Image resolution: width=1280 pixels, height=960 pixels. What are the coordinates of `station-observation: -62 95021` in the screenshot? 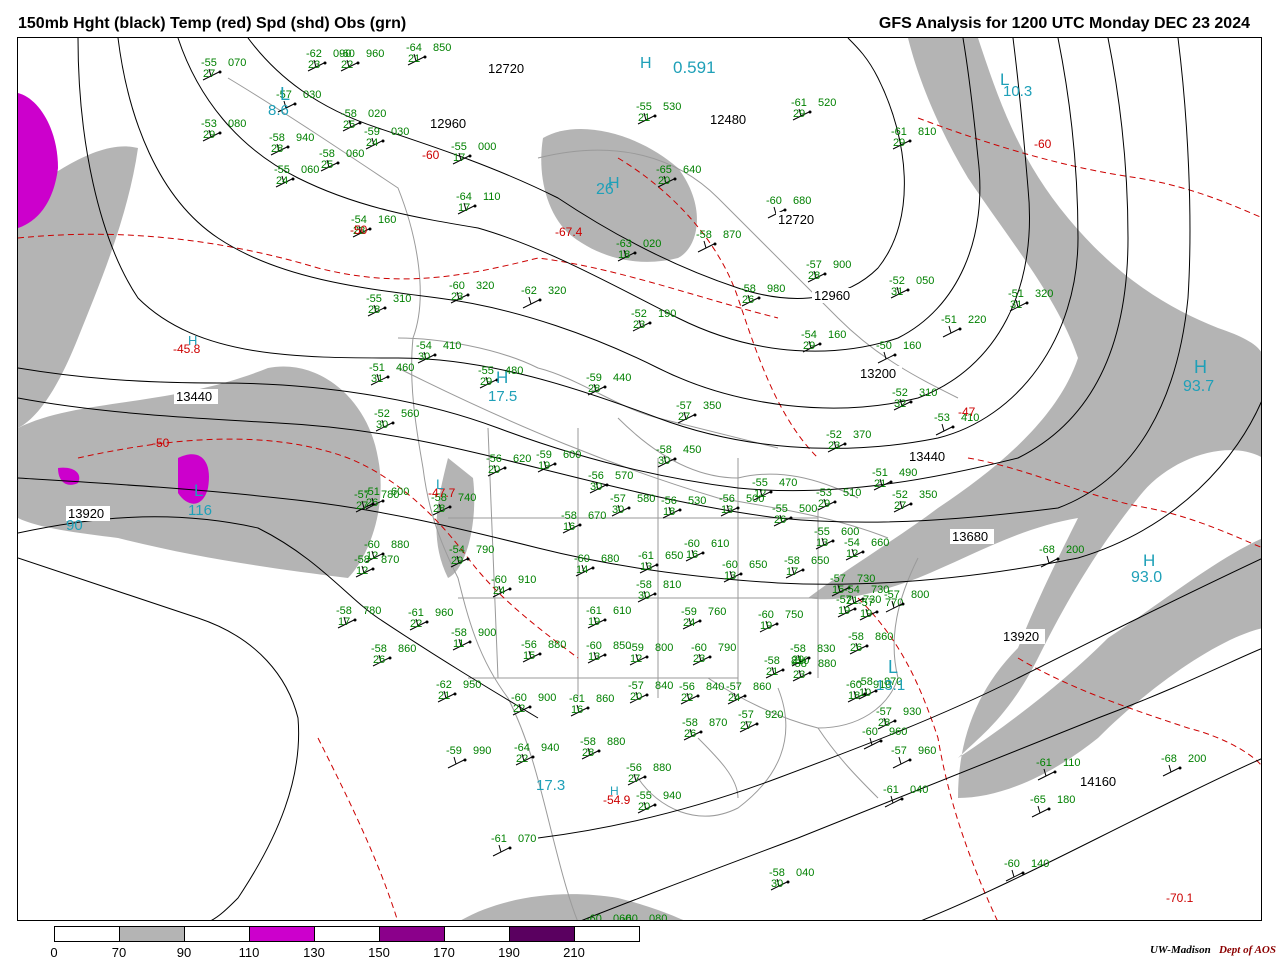 It's located at (458, 691).